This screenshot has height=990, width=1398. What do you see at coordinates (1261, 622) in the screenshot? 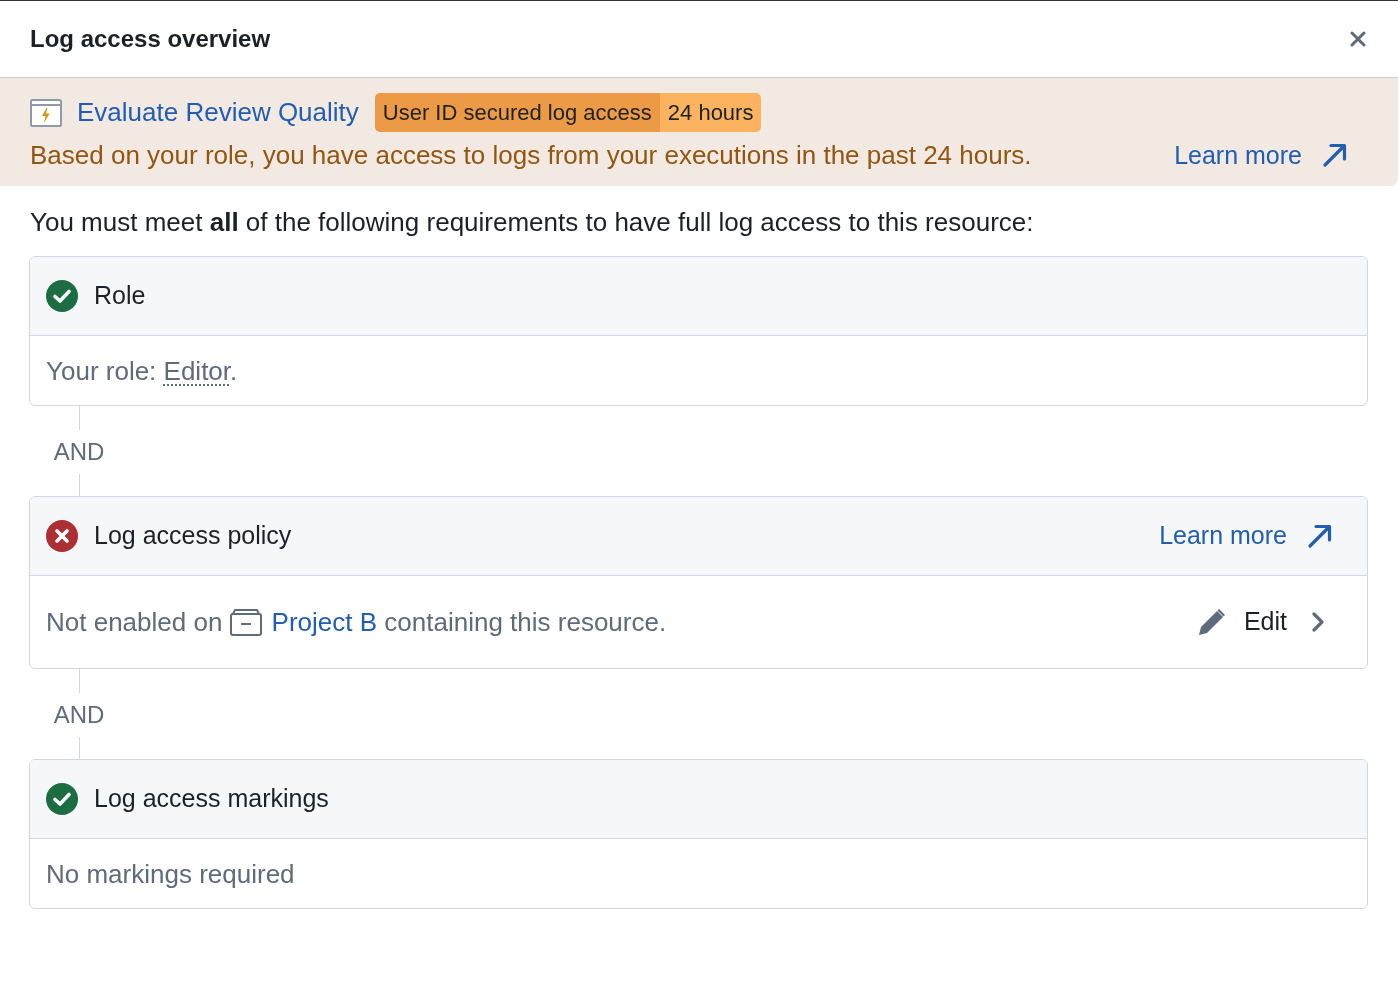
I see `edit-button: Edit` at bounding box center [1261, 622].